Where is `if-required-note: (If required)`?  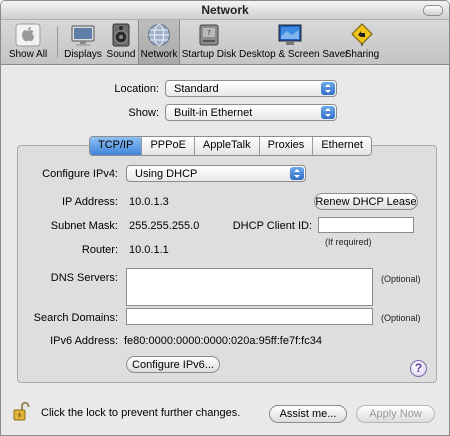 if-required-note: (If required) is located at coordinates (348, 242).